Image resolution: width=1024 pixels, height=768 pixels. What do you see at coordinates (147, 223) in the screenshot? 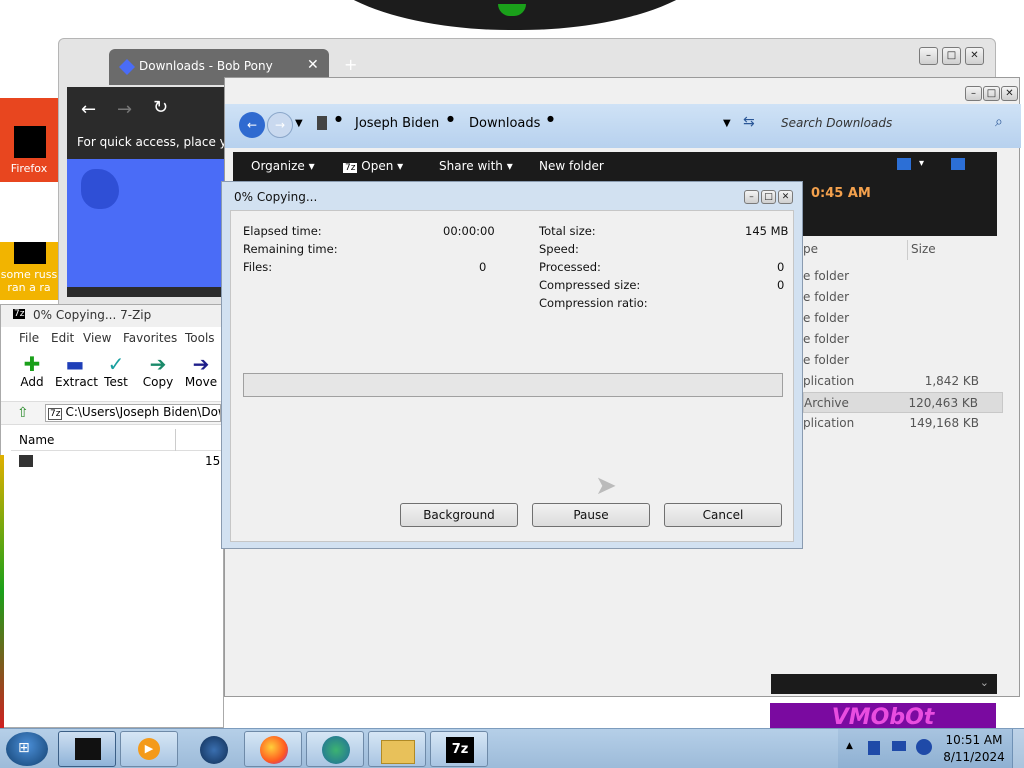
I see `new-tab-banner` at bounding box center [147, 223].